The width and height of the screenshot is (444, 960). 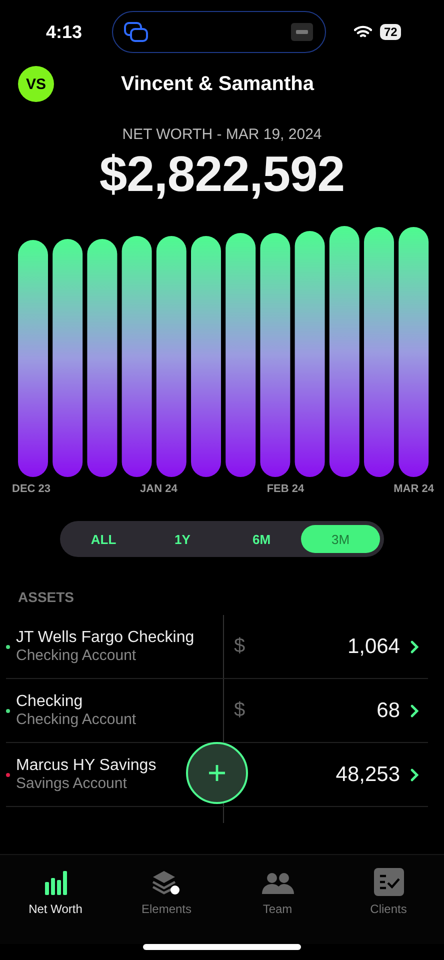 I want to click on battery-indicator: 72, so click(x=391, y=32).